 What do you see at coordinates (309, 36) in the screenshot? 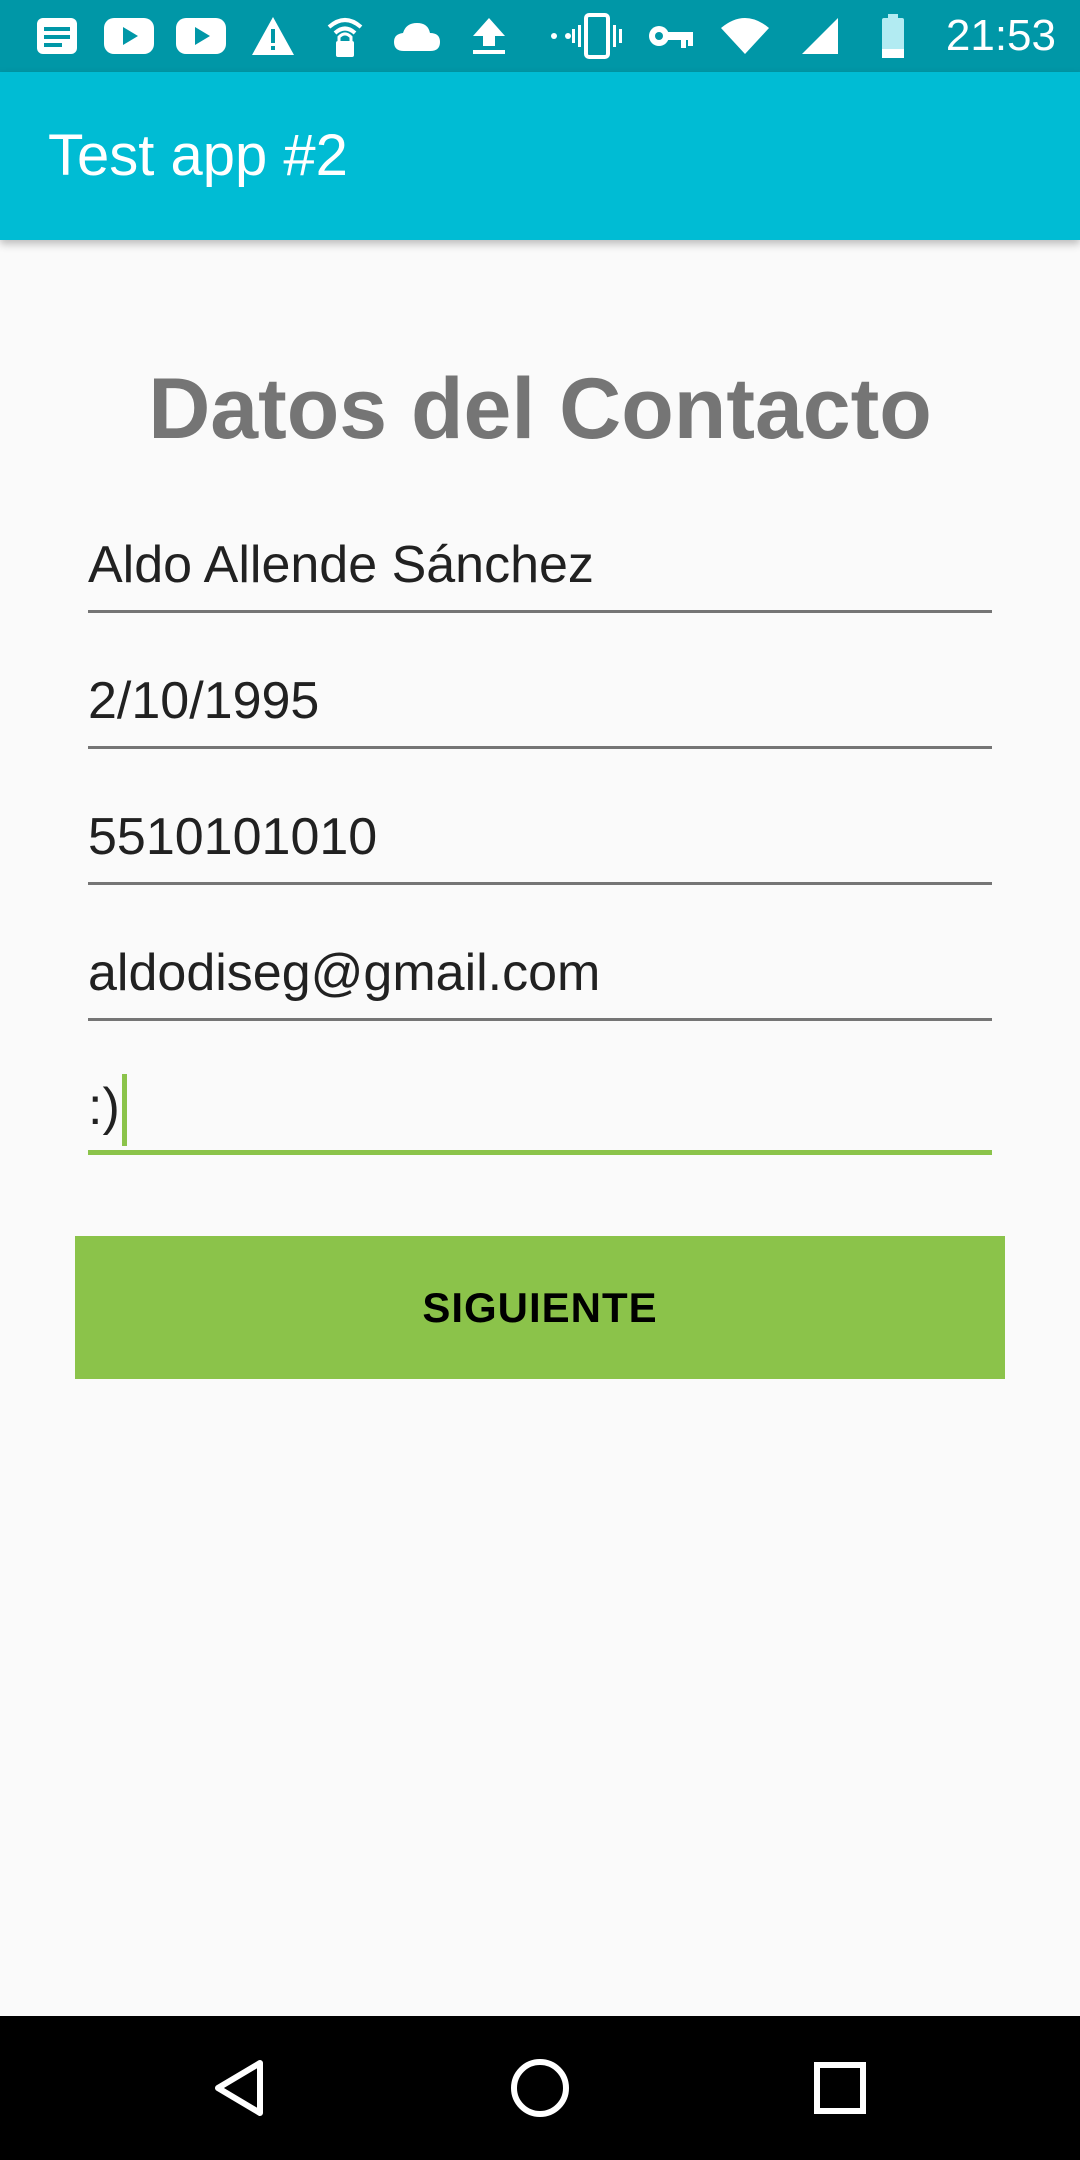
I see `notification-icons` at bounding box center [309, 36].